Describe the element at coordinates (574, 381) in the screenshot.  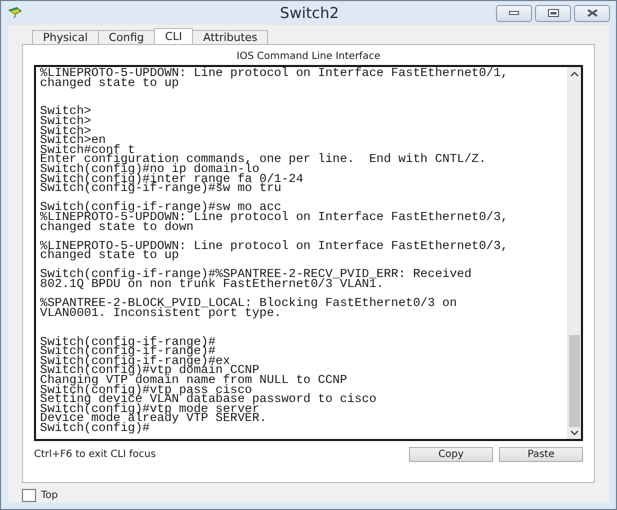
I see `scrollbar-thumb` at that location.